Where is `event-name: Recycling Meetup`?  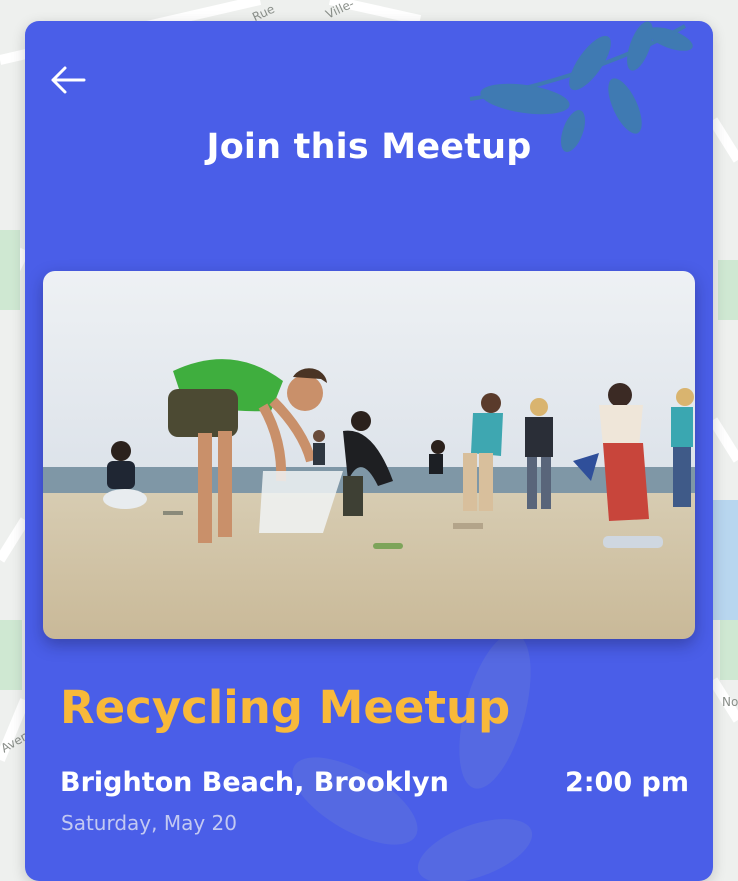 event-name: Recycling Meetup is located at coordinates (285, 707).